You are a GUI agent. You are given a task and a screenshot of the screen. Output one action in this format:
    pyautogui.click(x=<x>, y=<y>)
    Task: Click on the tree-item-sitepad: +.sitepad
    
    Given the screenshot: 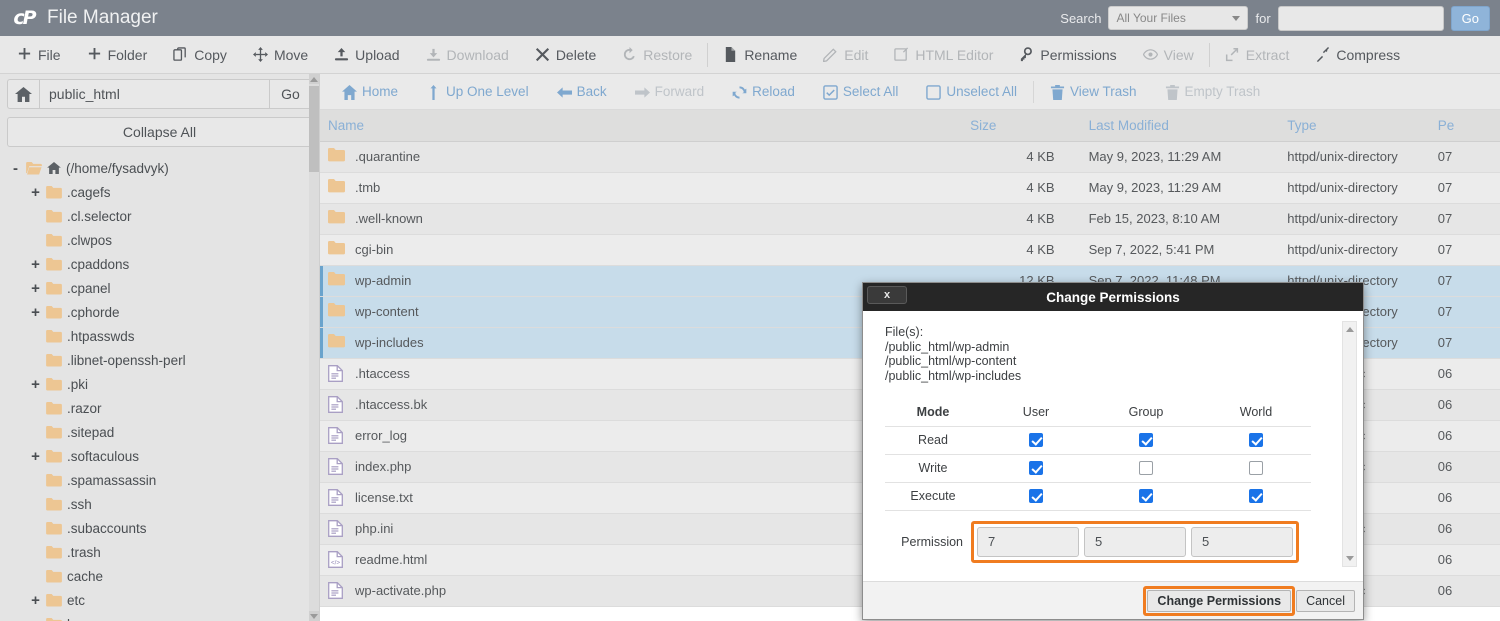 What is the action you would take?
    pyautogui.click(x=164, y=432)
    